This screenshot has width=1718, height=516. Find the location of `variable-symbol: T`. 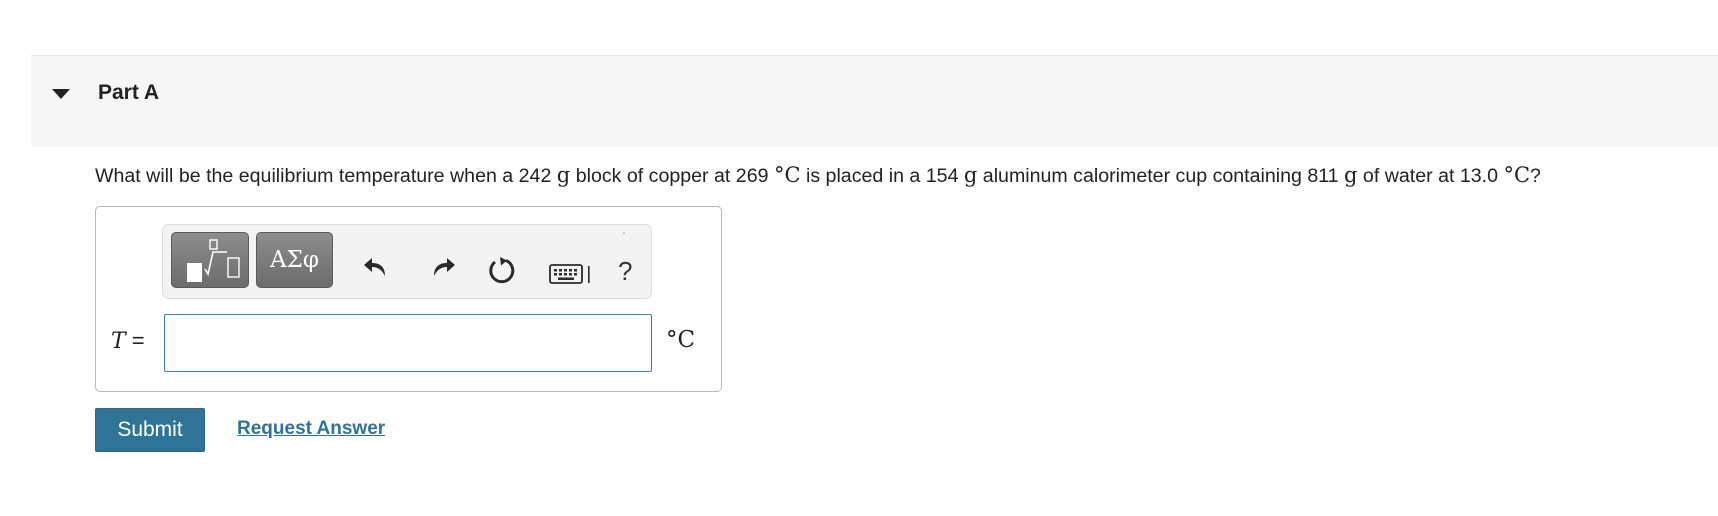

variable-symbol: T is located at coordinates (118, 341).